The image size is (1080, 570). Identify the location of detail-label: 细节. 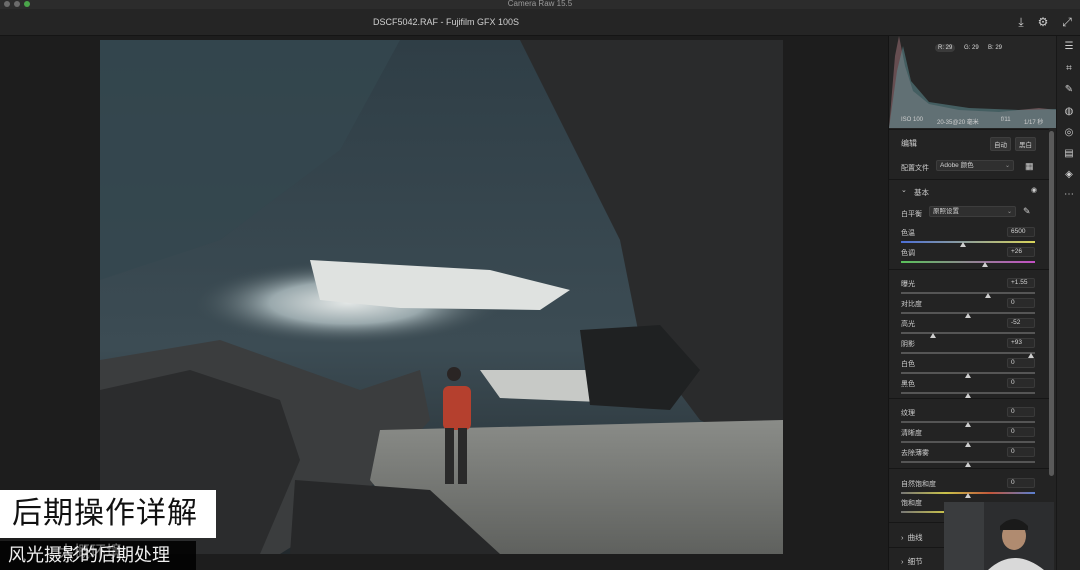
(915, 561).